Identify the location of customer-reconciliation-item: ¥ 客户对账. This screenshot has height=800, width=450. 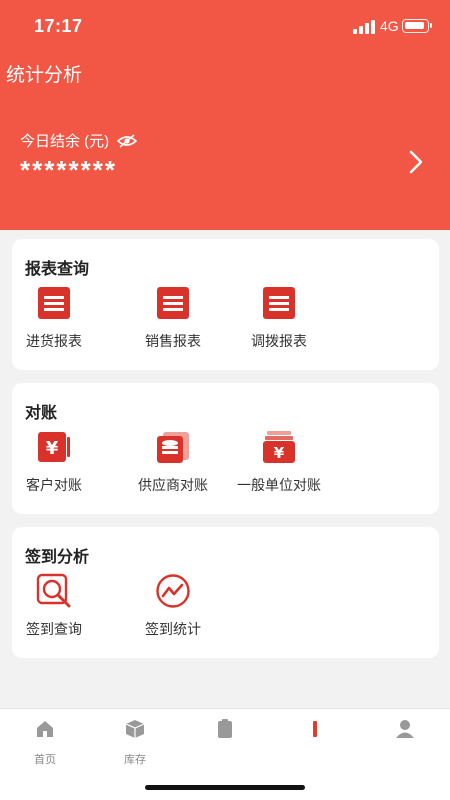
(54, 462).